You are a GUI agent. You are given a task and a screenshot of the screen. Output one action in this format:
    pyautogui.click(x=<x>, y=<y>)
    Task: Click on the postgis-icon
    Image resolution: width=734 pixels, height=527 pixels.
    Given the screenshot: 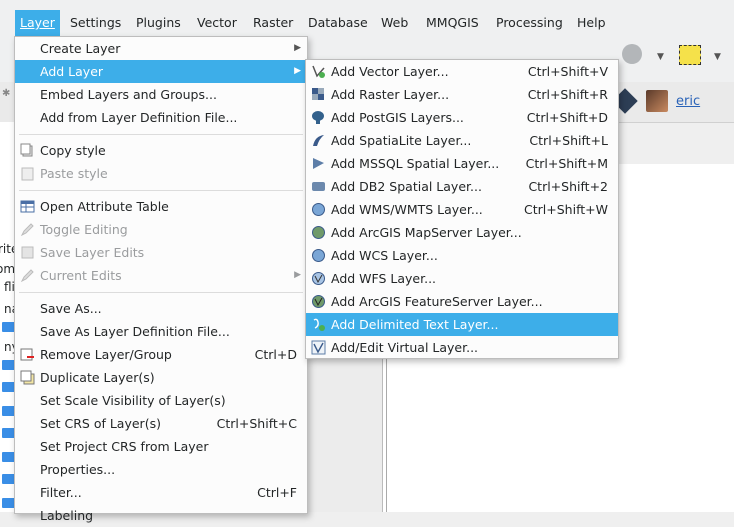 What is the action you would take?
    pyautogui.click(x=318, y=117)
    